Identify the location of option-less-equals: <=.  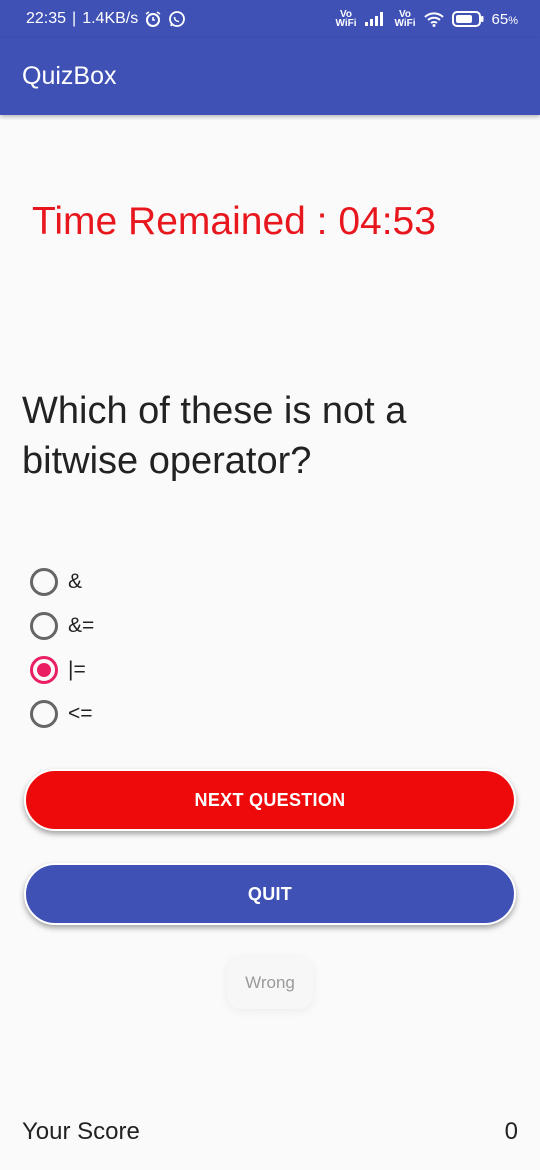
(62, 714).